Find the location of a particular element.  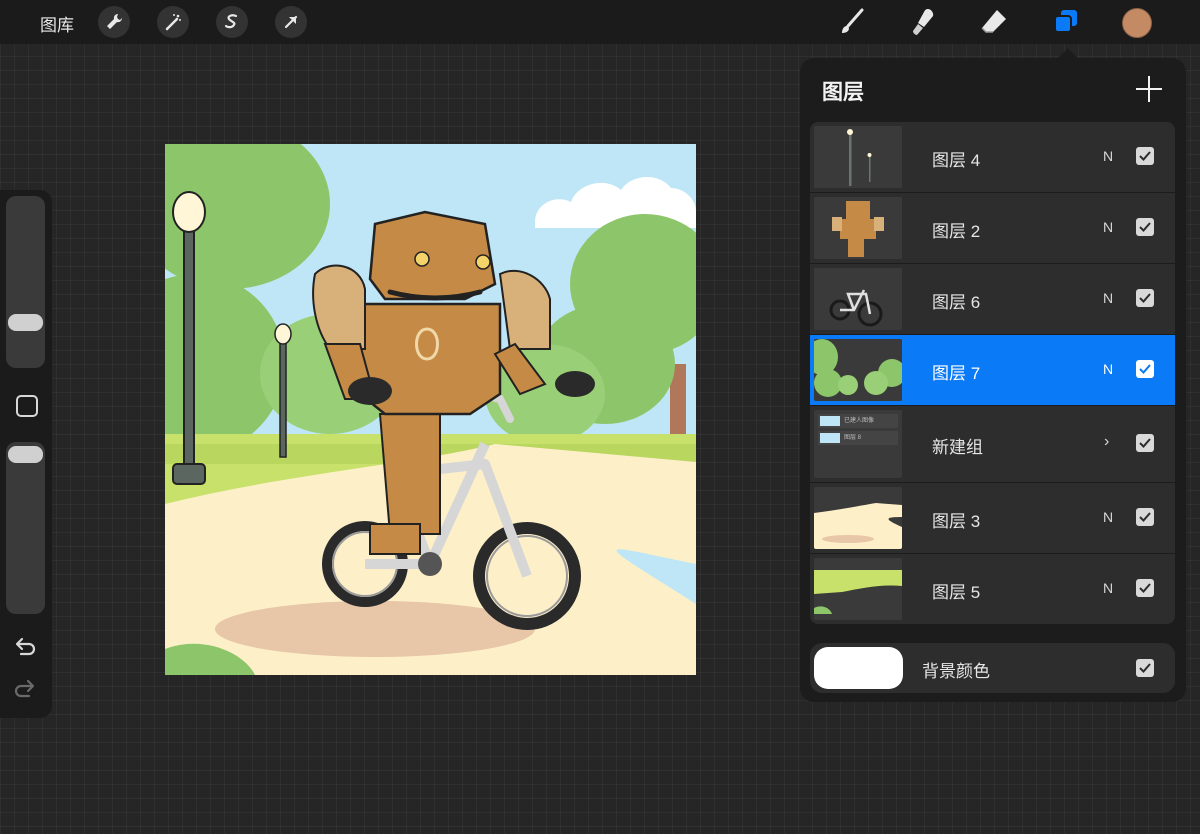

layer-name: 图层 5 is located at coordinates (956, 592).